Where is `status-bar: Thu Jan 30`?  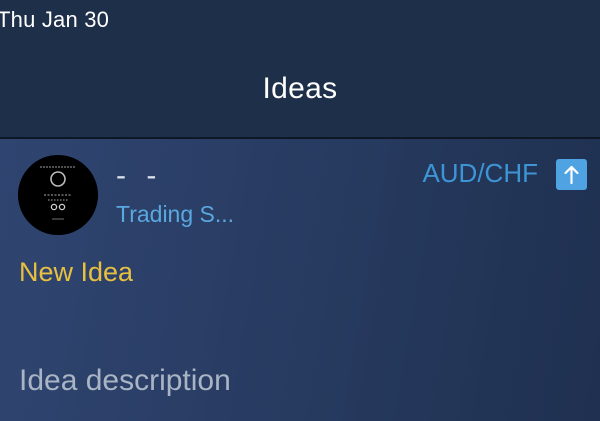
status-bar: Thu Jan 30 is located at coordinates (300, 20).